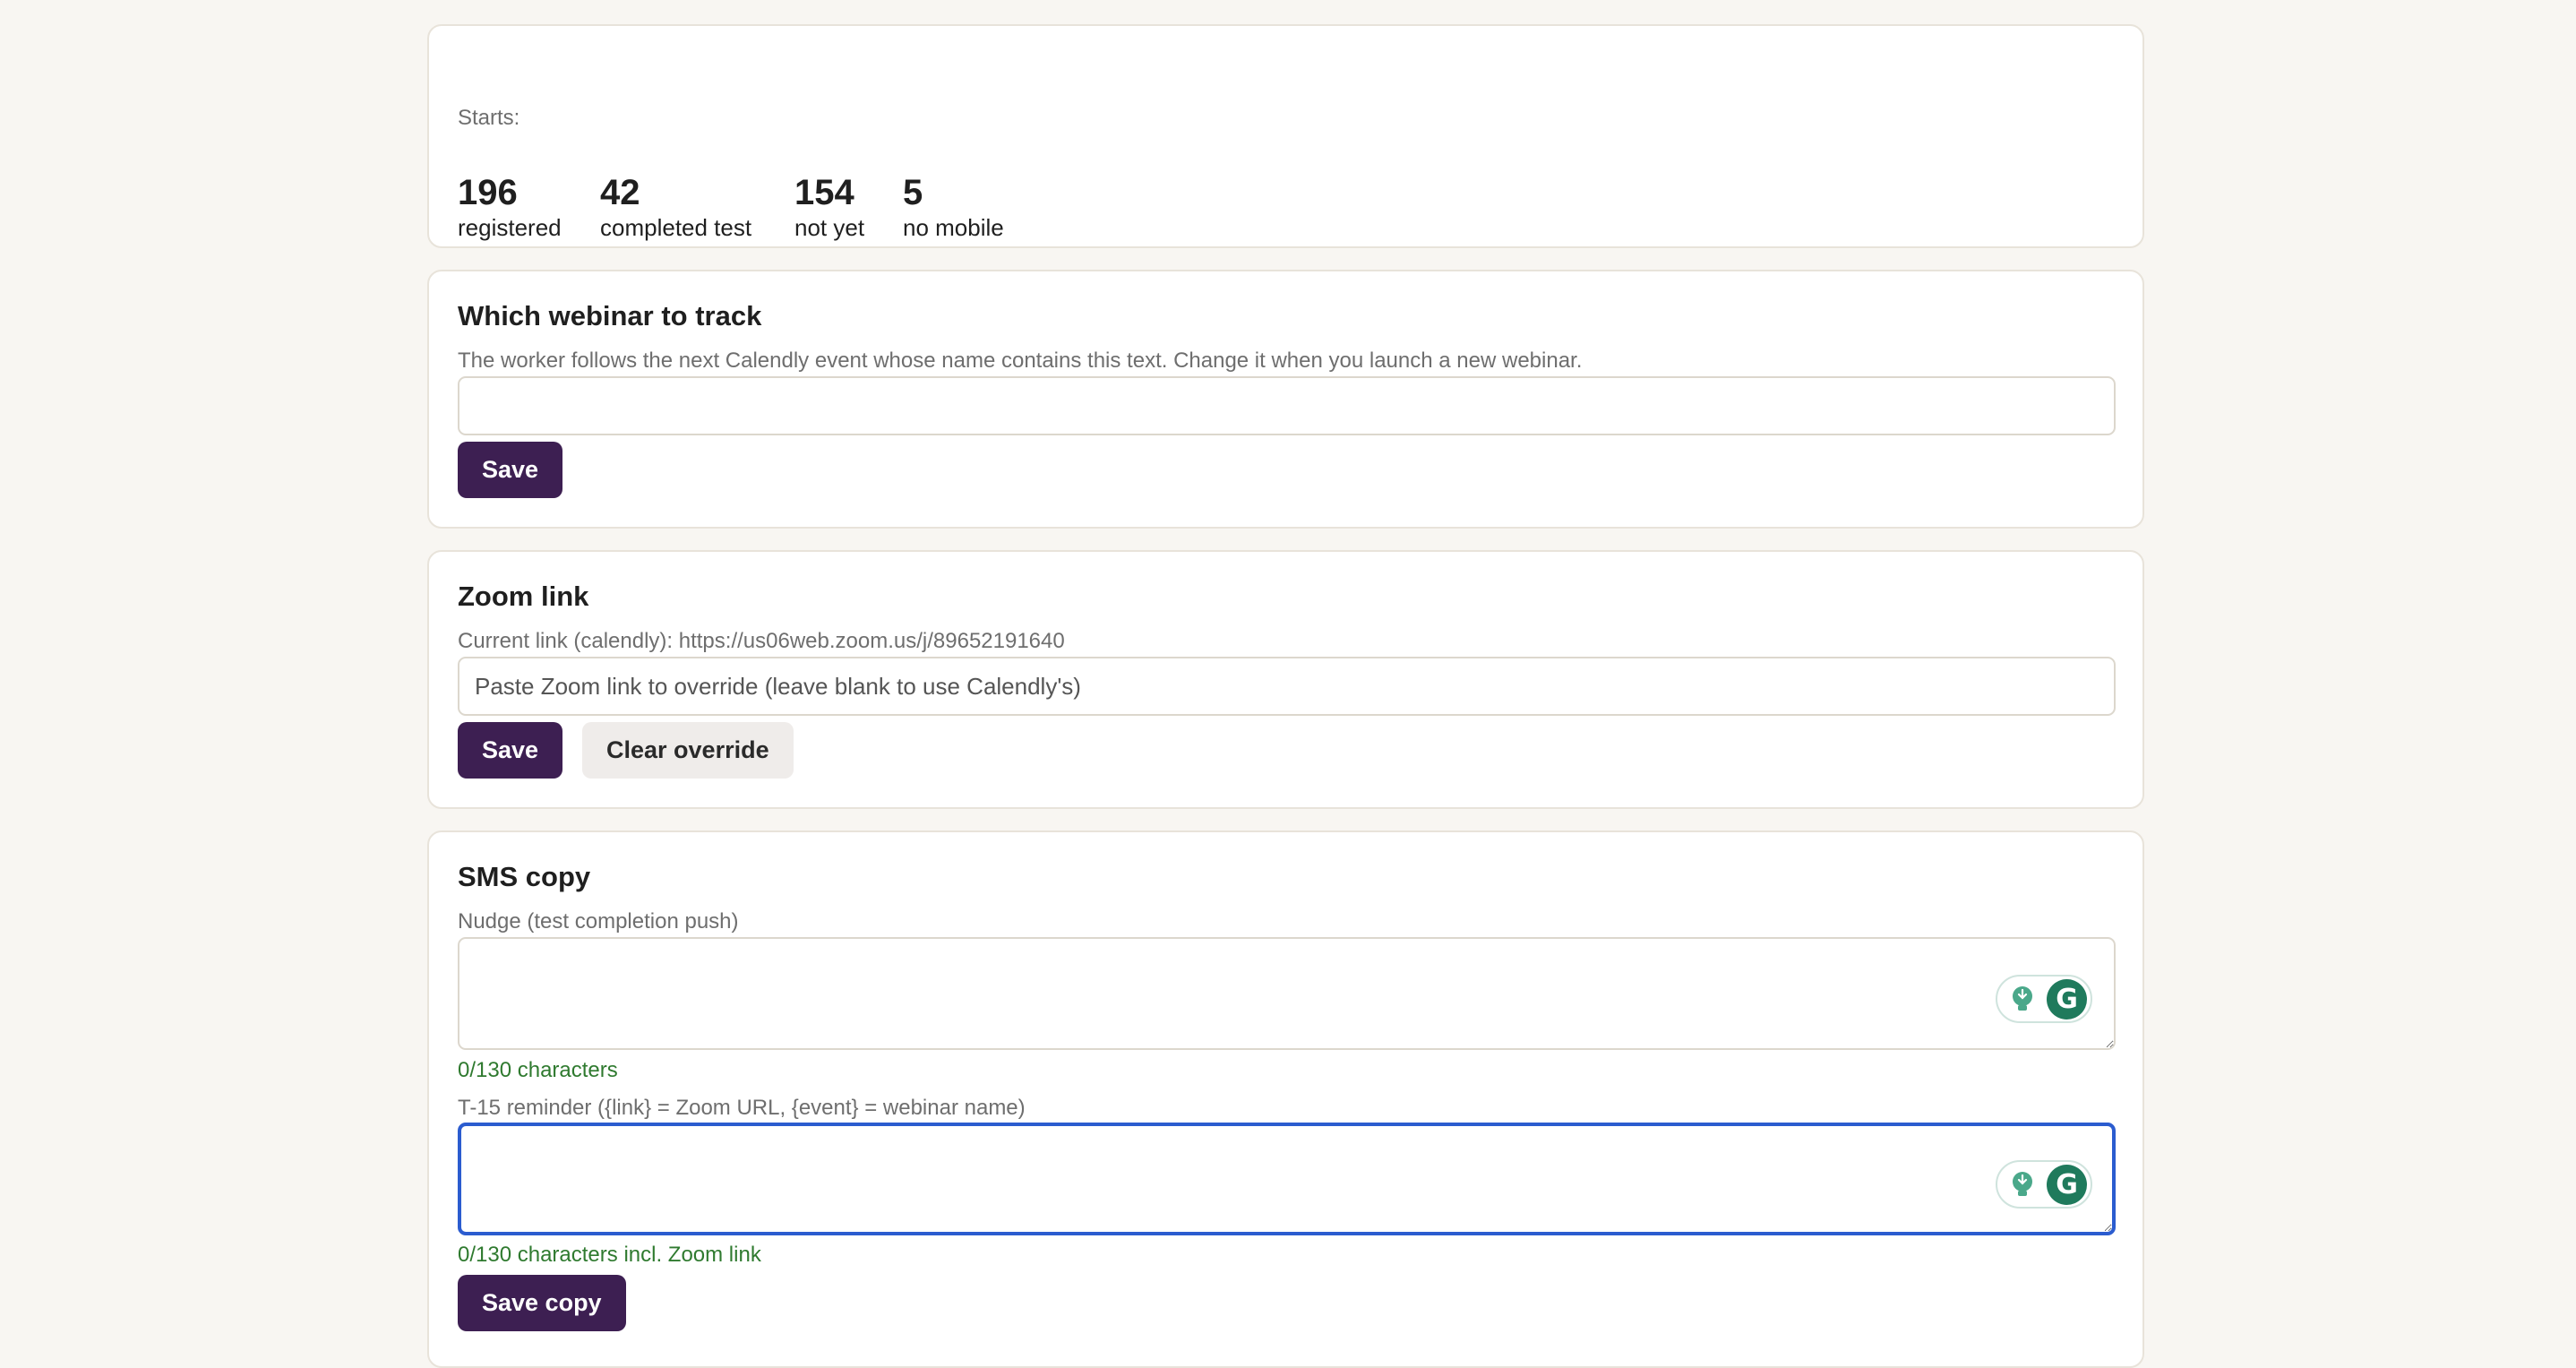  Describe the element at coordinates (824, 192) in the screenshot. I see `stat-value: 154` at that location.